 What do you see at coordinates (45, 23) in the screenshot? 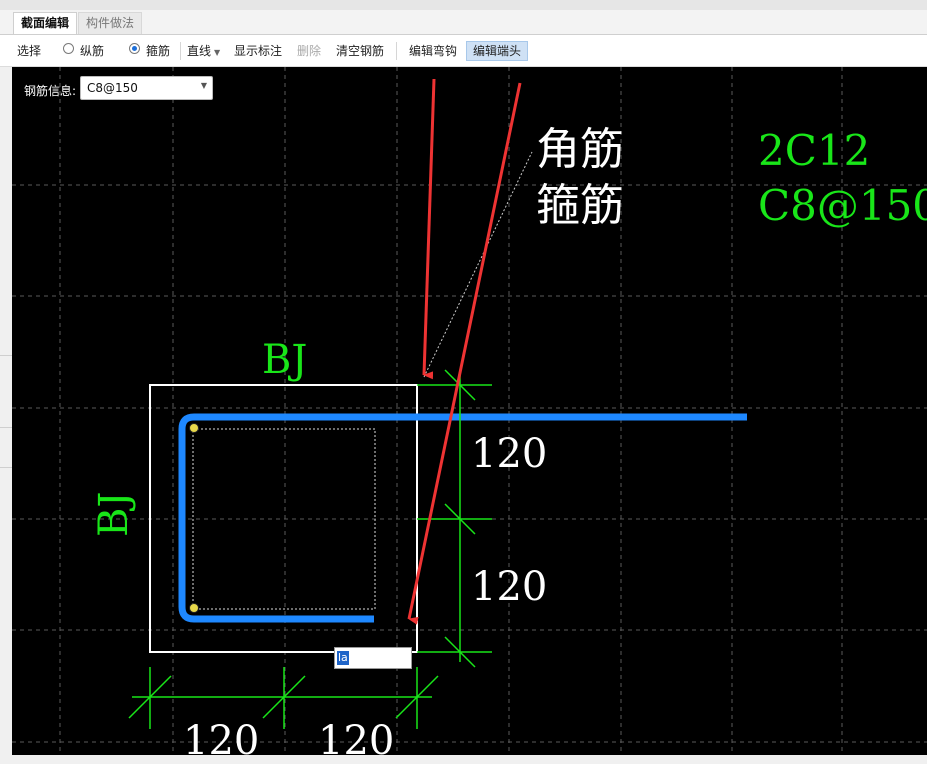
I see `tab-section-edit: 截面编辑` at bounding box center [45, 23].